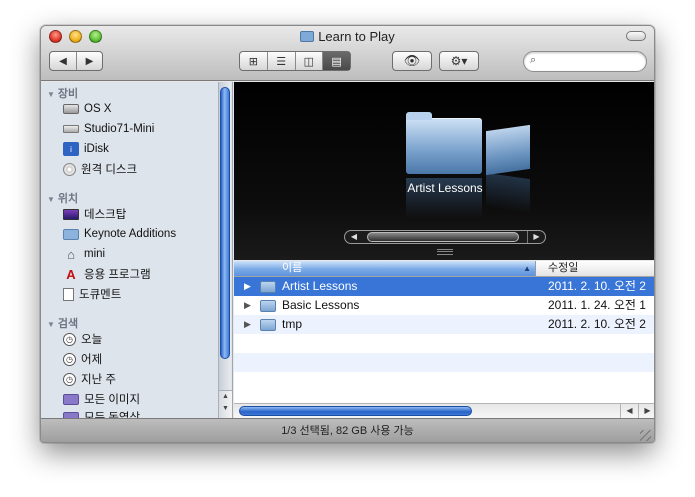 This screenshot has width=695, height=497. What do you see at coordinates (106, 274) in the screenshot?
I see `sidebar-item-applications: A 응용 프로그램` at bounding box center [106, 274].